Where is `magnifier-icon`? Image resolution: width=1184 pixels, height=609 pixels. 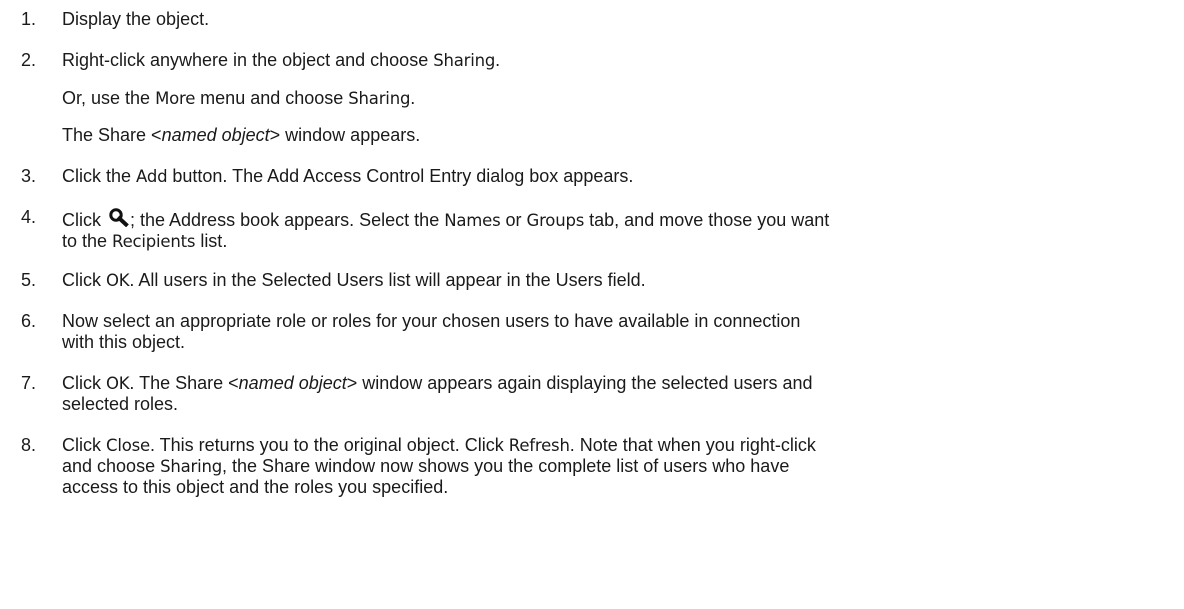
magnifier-icon is located at coordinates (119, 217).